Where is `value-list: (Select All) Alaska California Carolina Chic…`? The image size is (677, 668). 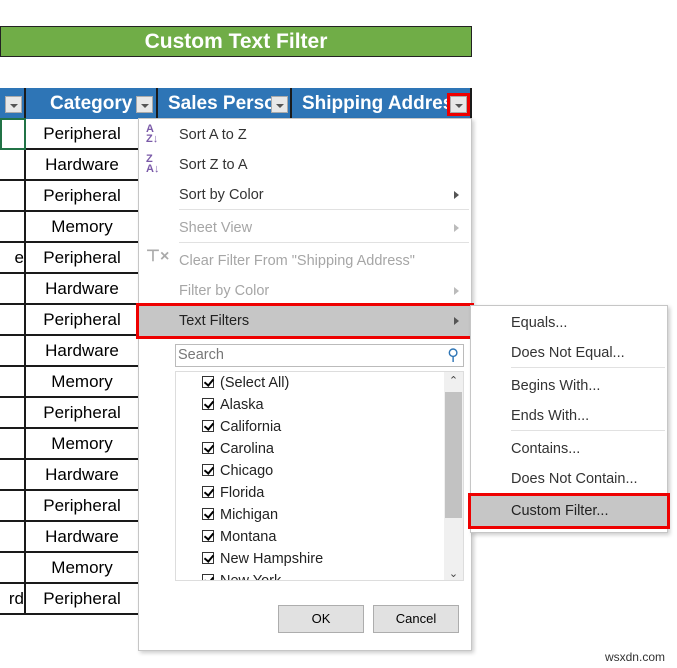 value-list: (Select All) Alaska California Carolina Chic… is located at coordinates (319, 476).